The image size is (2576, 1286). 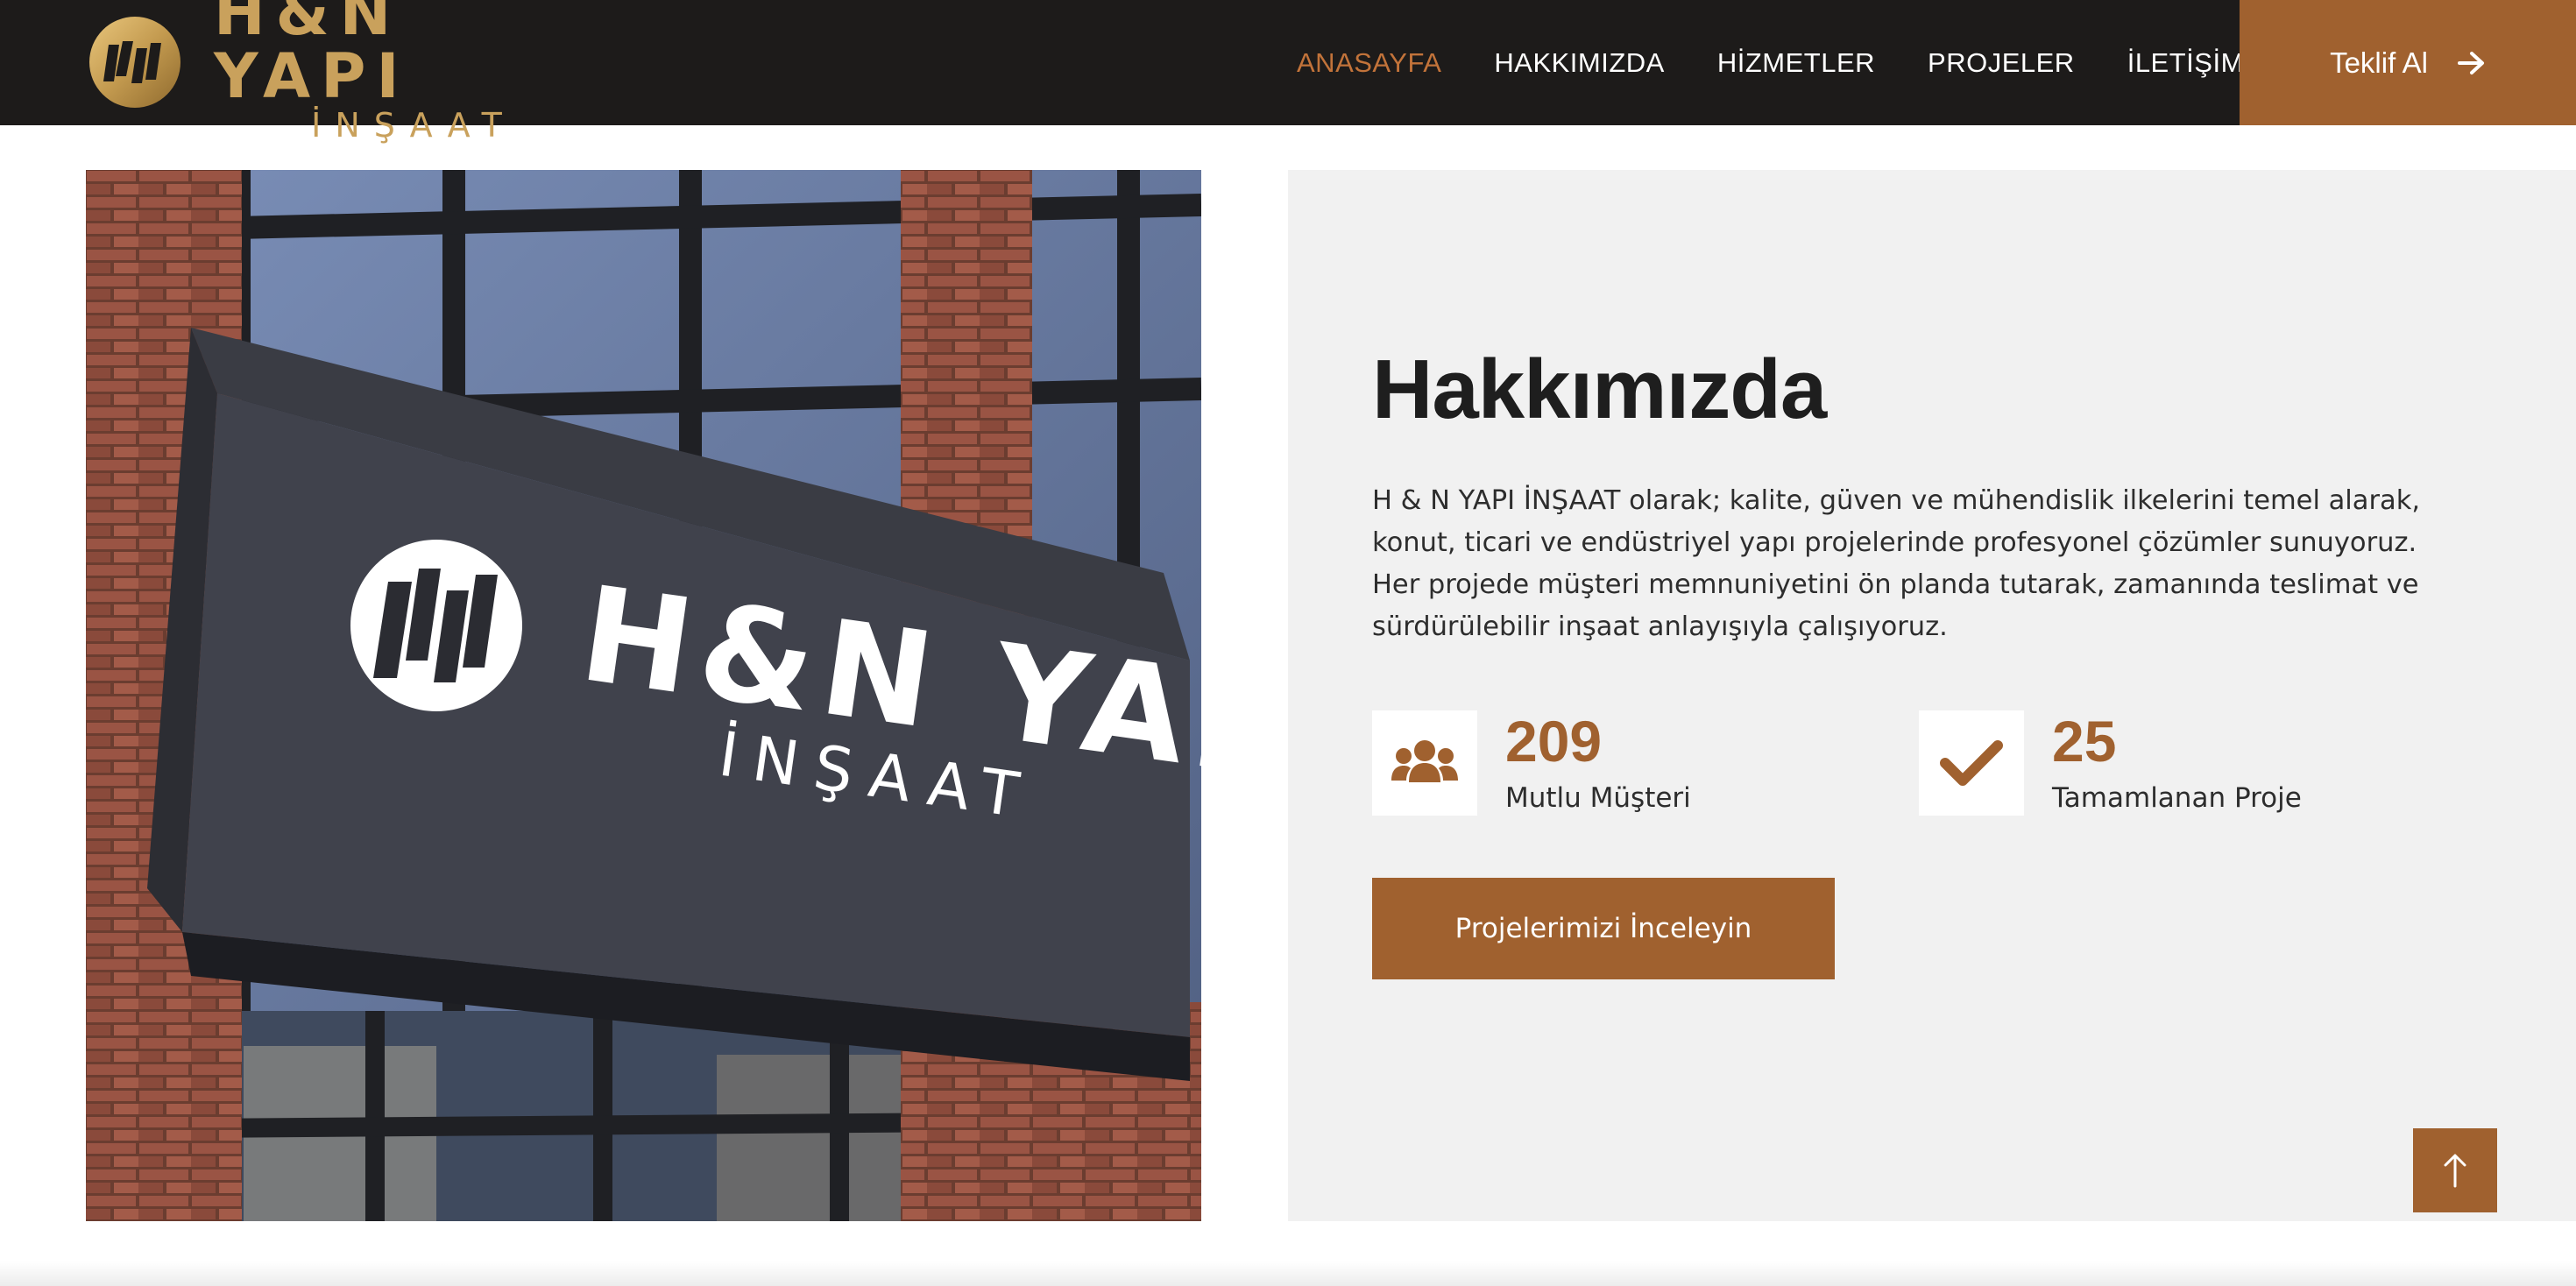 I want to click on arrow-up-icon, so click(x=2455, y=1171).